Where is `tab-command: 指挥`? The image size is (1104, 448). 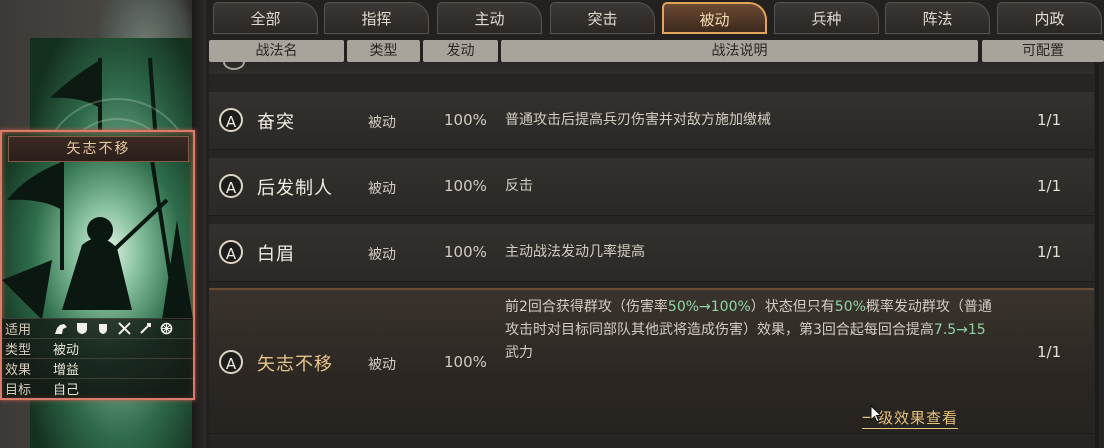 tab-command: 指挥 is located at coordinates (376, 18).